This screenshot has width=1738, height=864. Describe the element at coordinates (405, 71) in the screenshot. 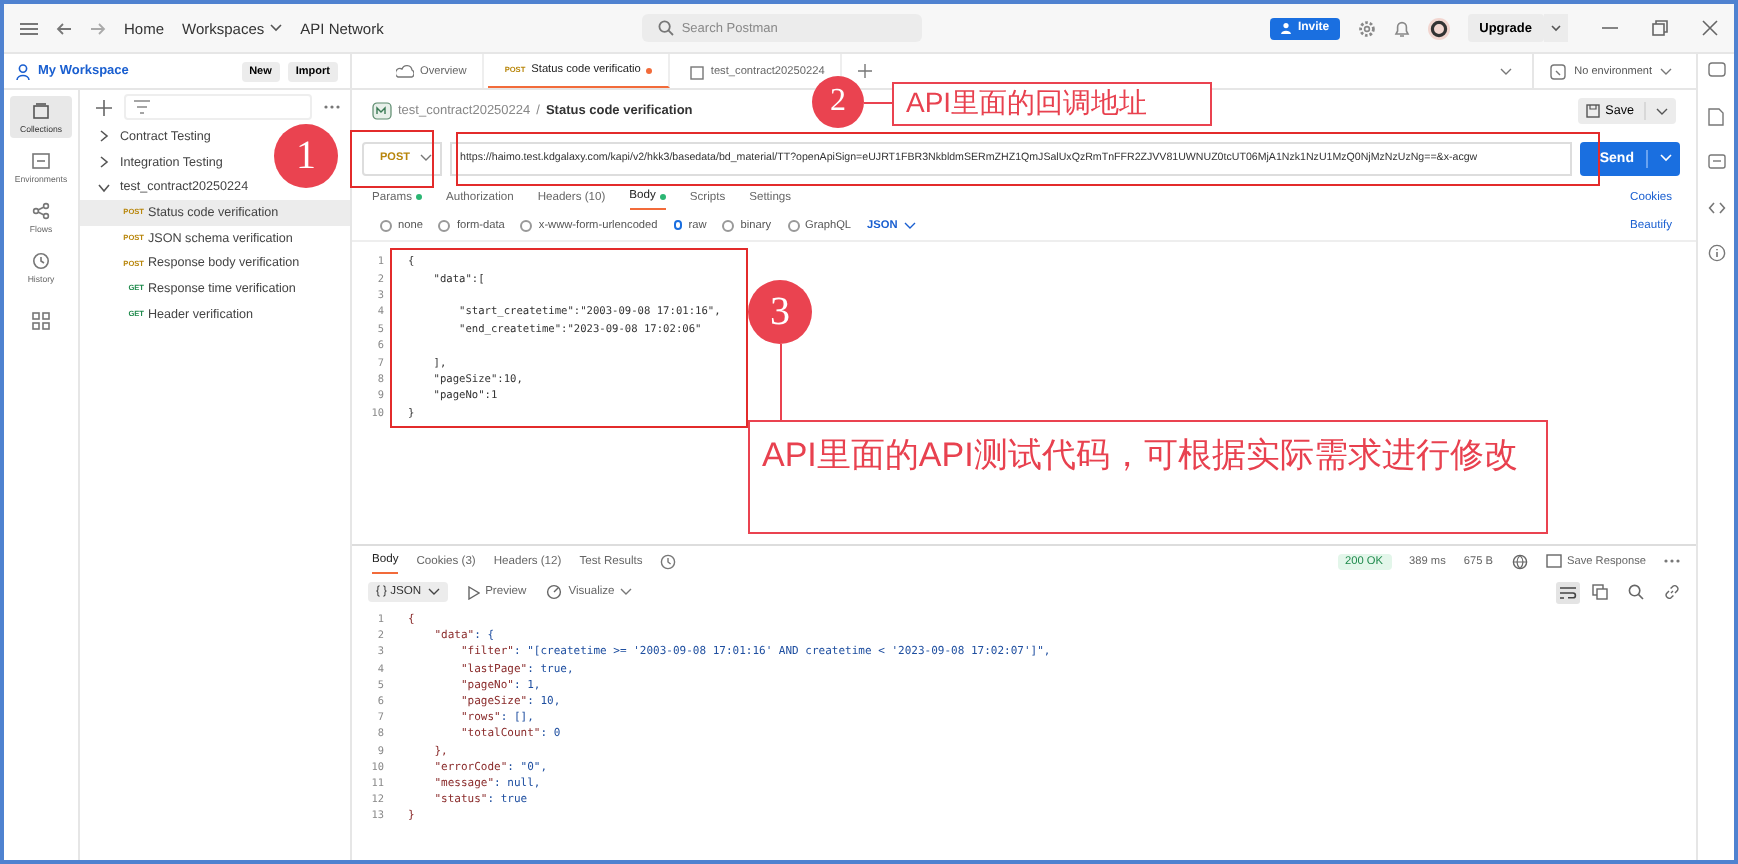

I see `cloud-icon` at that location.